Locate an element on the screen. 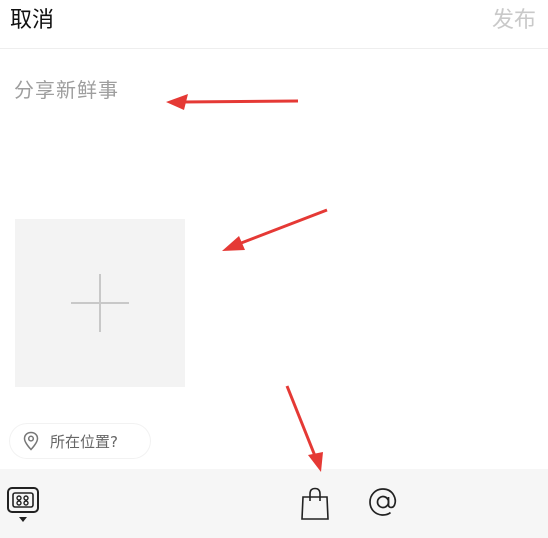 The width and height of the screenshot is (548, 538). location-button: 所在位置? is located at coordinates (80, 441).